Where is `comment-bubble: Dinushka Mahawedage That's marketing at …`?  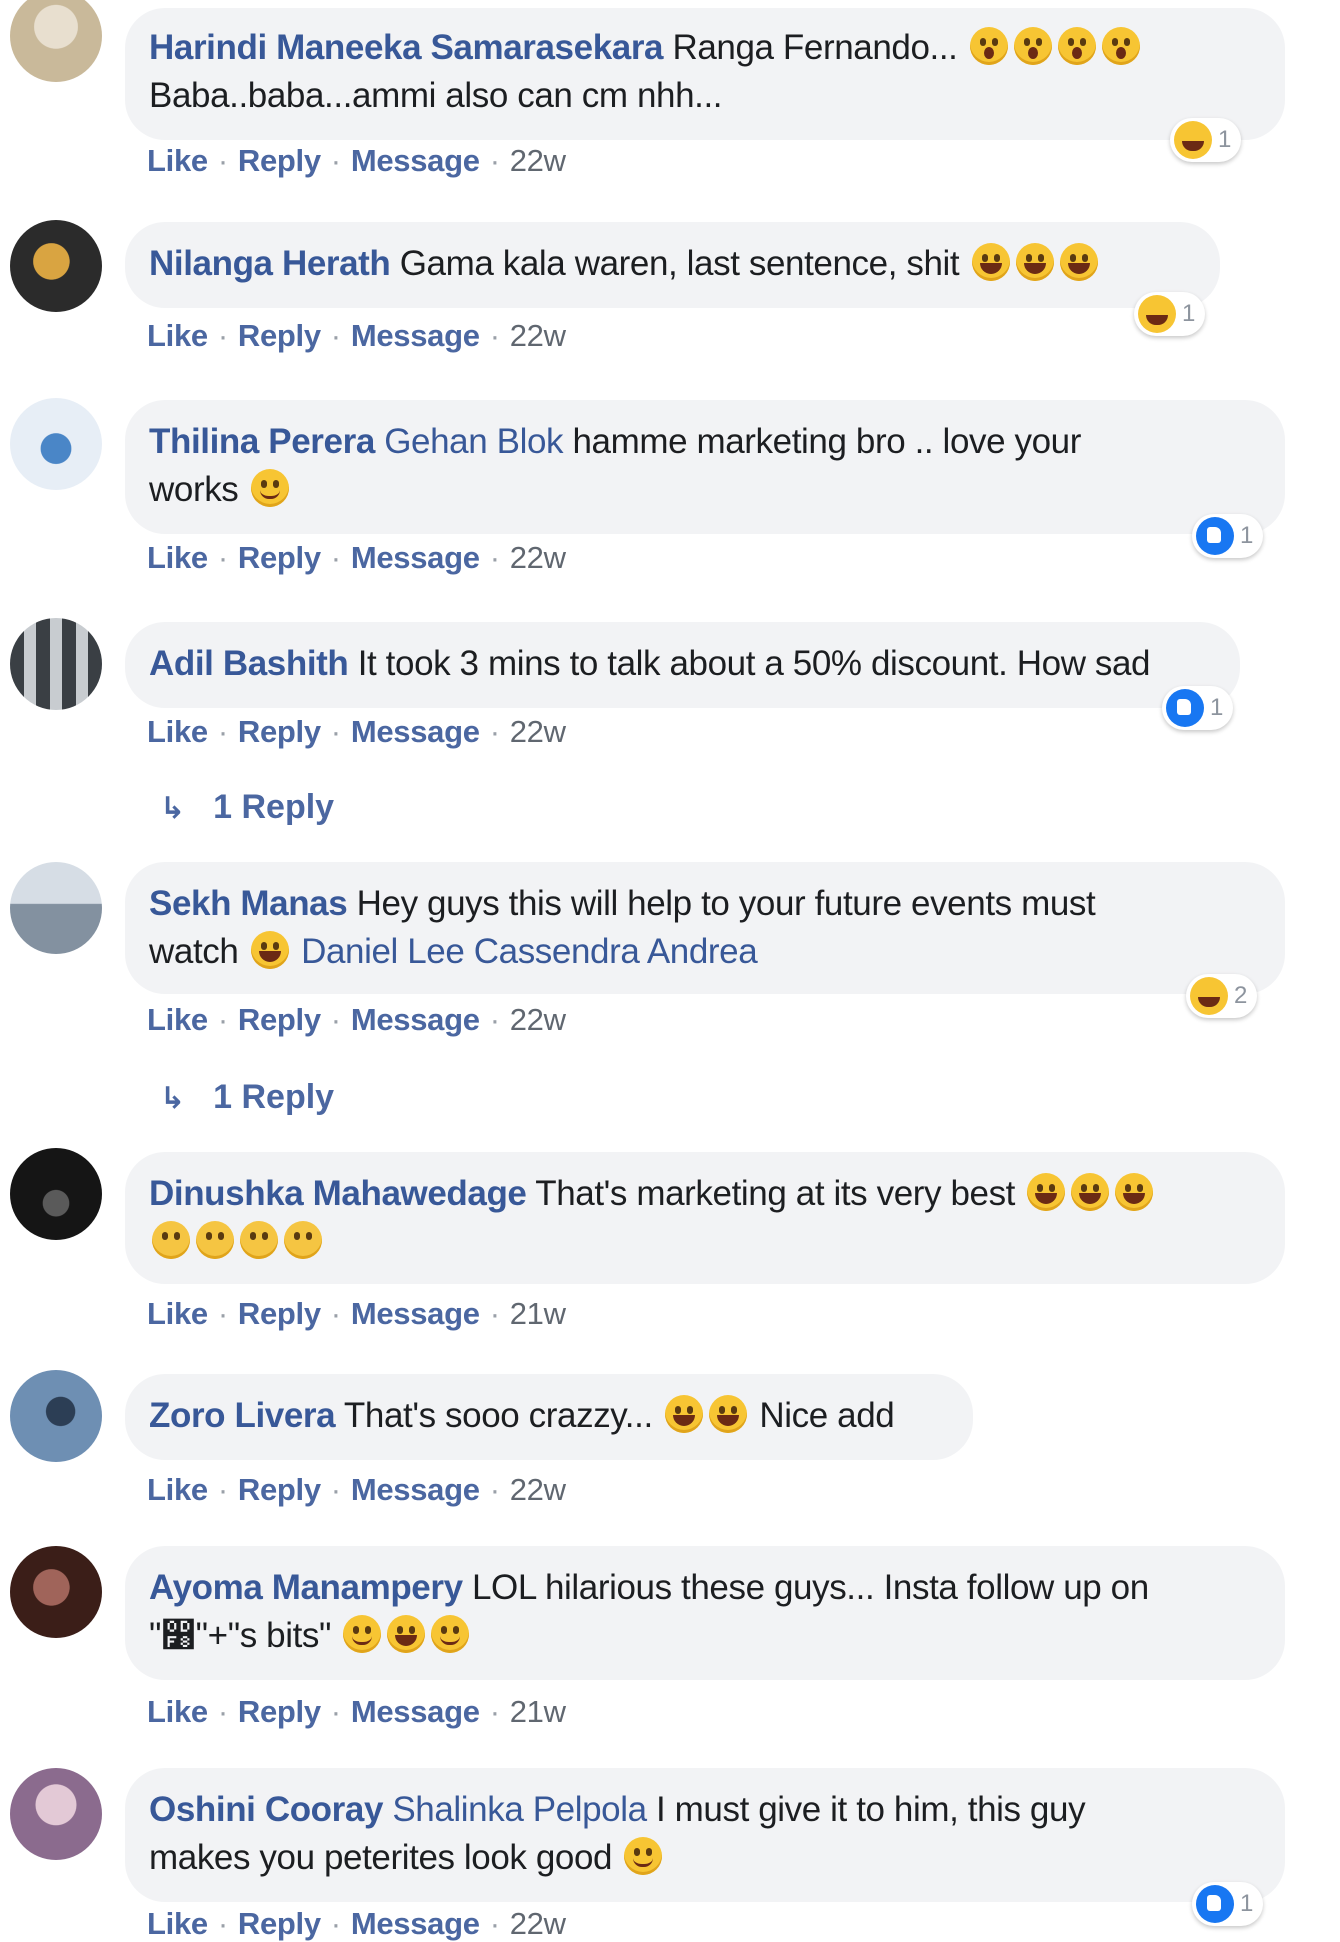 comment-bubble: Dinushka Mahawedage That's marketing at … is located at coordinates (705, 1218).